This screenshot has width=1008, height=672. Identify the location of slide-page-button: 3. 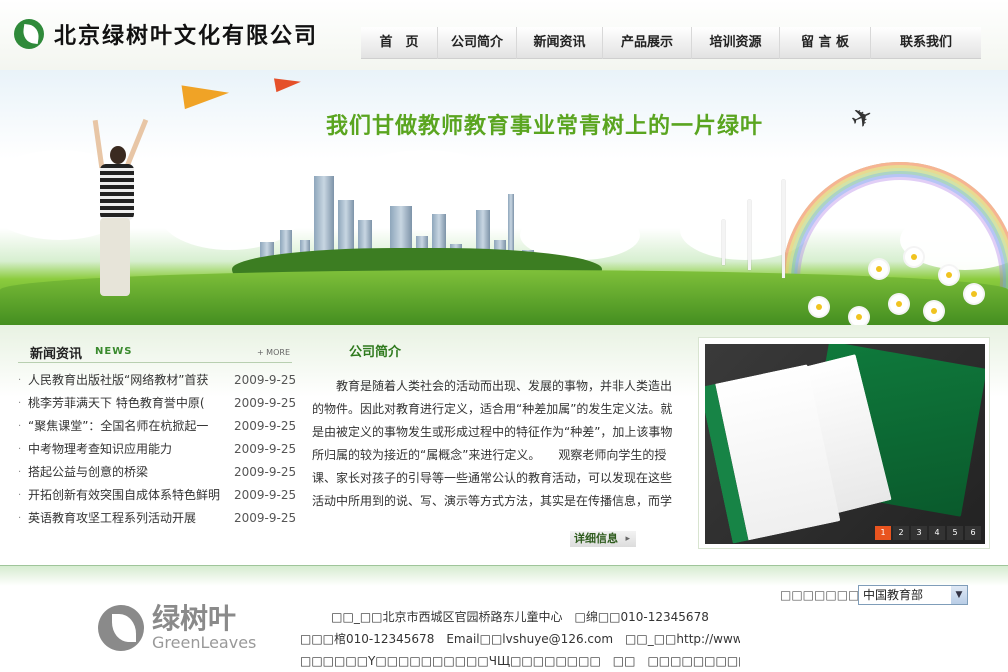
(919, 533).